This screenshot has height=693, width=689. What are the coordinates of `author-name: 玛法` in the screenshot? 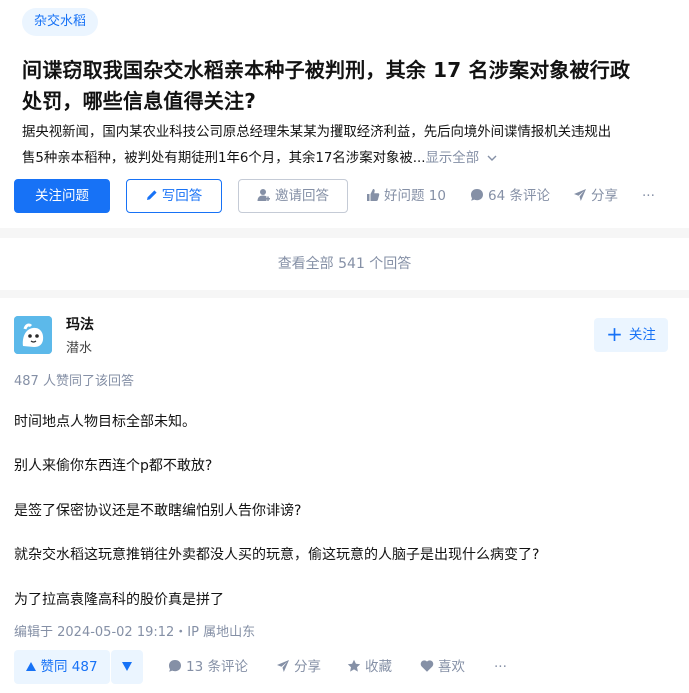 It's located at (80, 324).